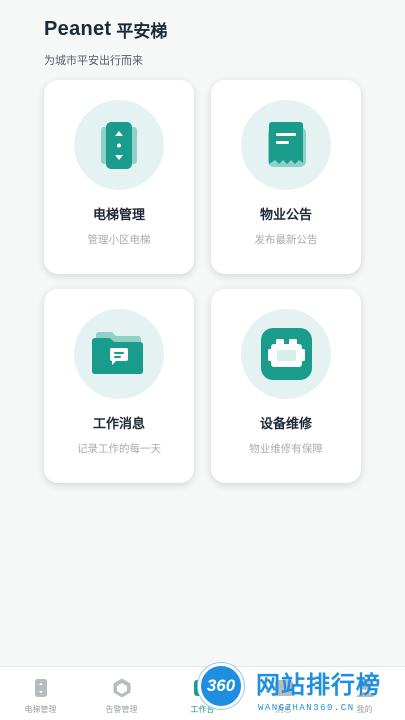  I want to click on card-title: 工作消息, so click(118, 424).